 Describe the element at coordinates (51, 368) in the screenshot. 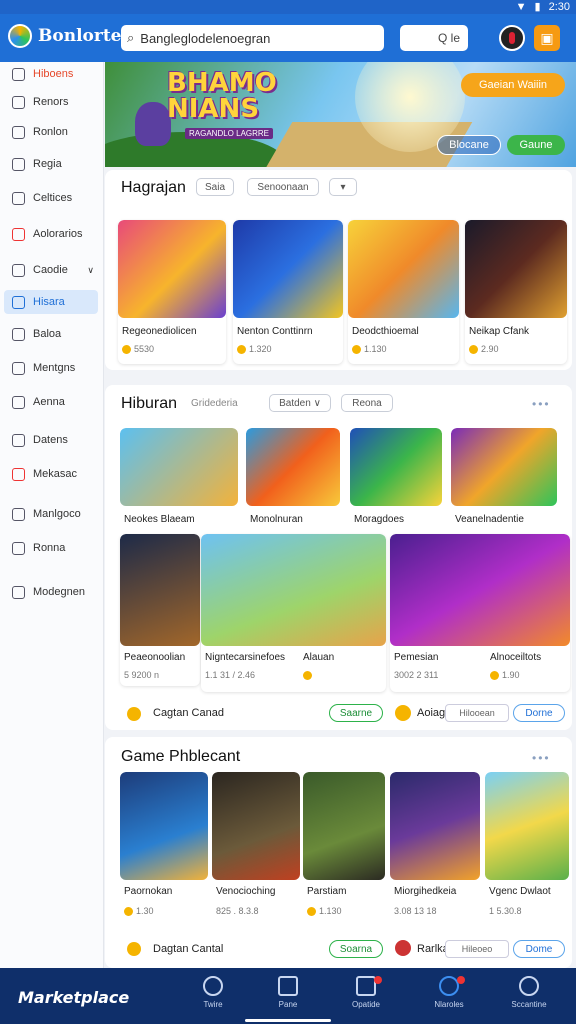

I see `sidebar-item-9: Mentgns` at that location.